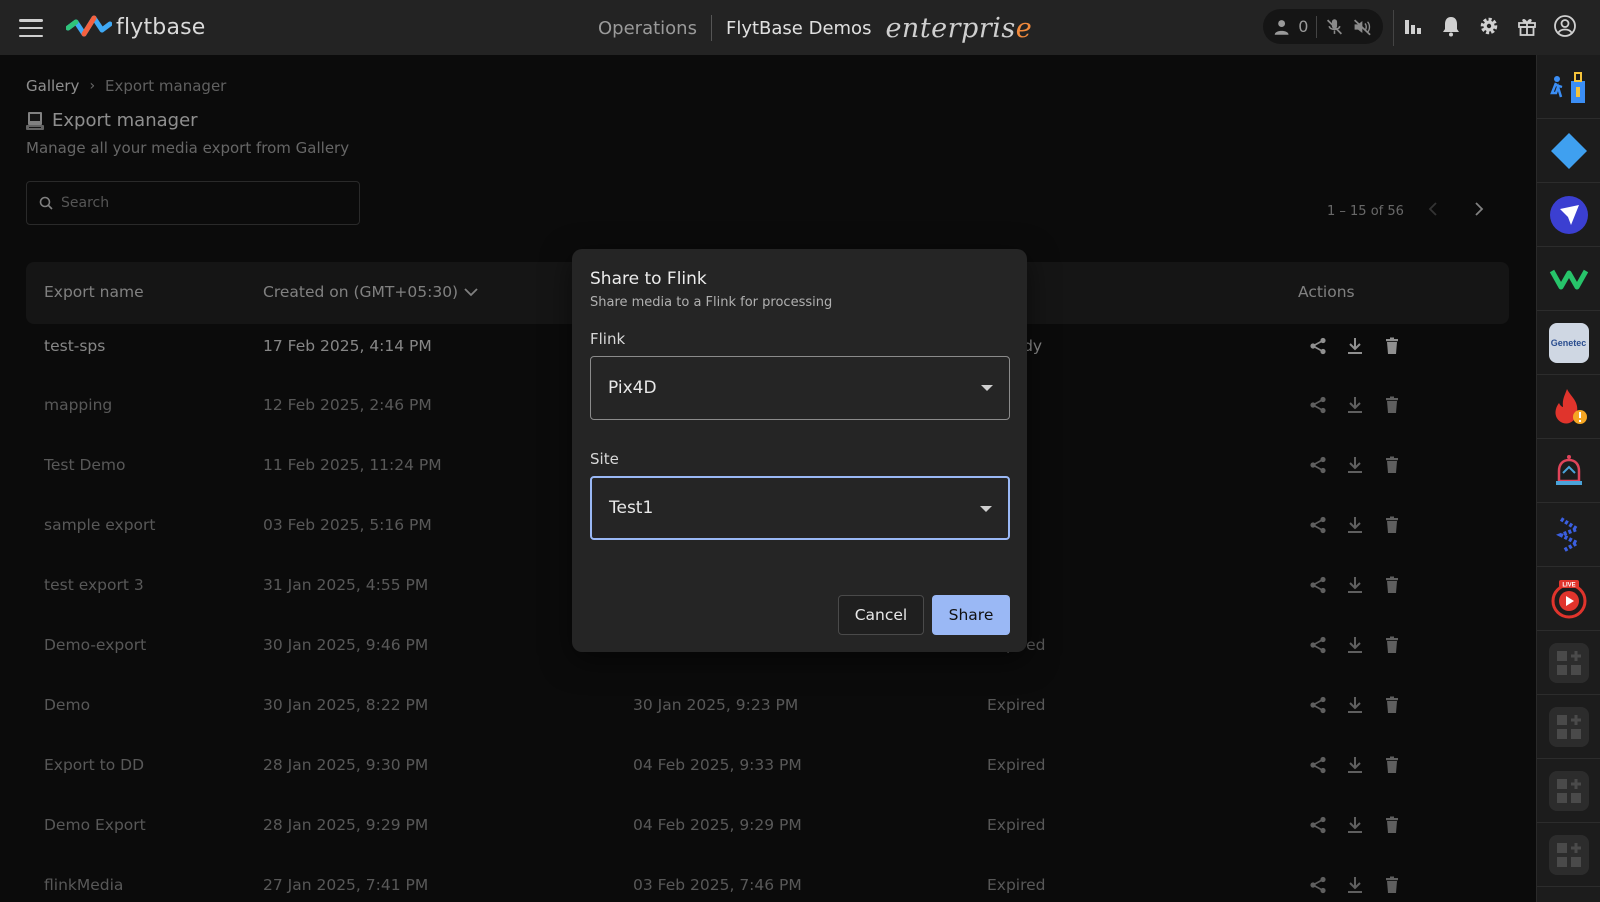 The height and width of the screenshot is (902, 1600). I want to click on rail-item-fire, so click(1568, 407).